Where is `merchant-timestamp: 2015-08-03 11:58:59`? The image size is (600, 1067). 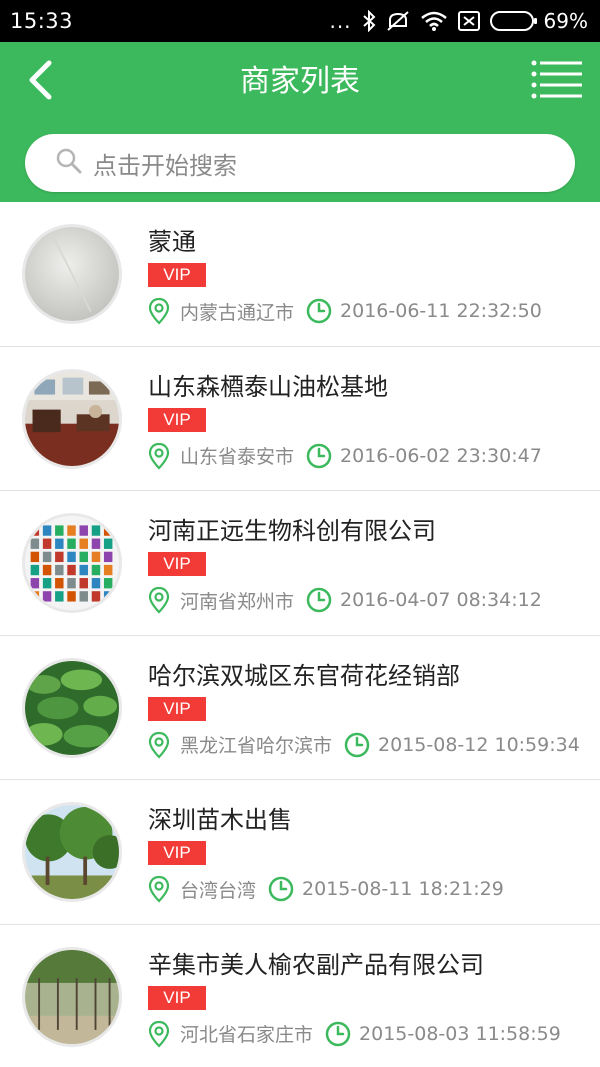
merchant-timestamp: 2015-08-03 11:58:59 is located at coordinates (460, 1033).